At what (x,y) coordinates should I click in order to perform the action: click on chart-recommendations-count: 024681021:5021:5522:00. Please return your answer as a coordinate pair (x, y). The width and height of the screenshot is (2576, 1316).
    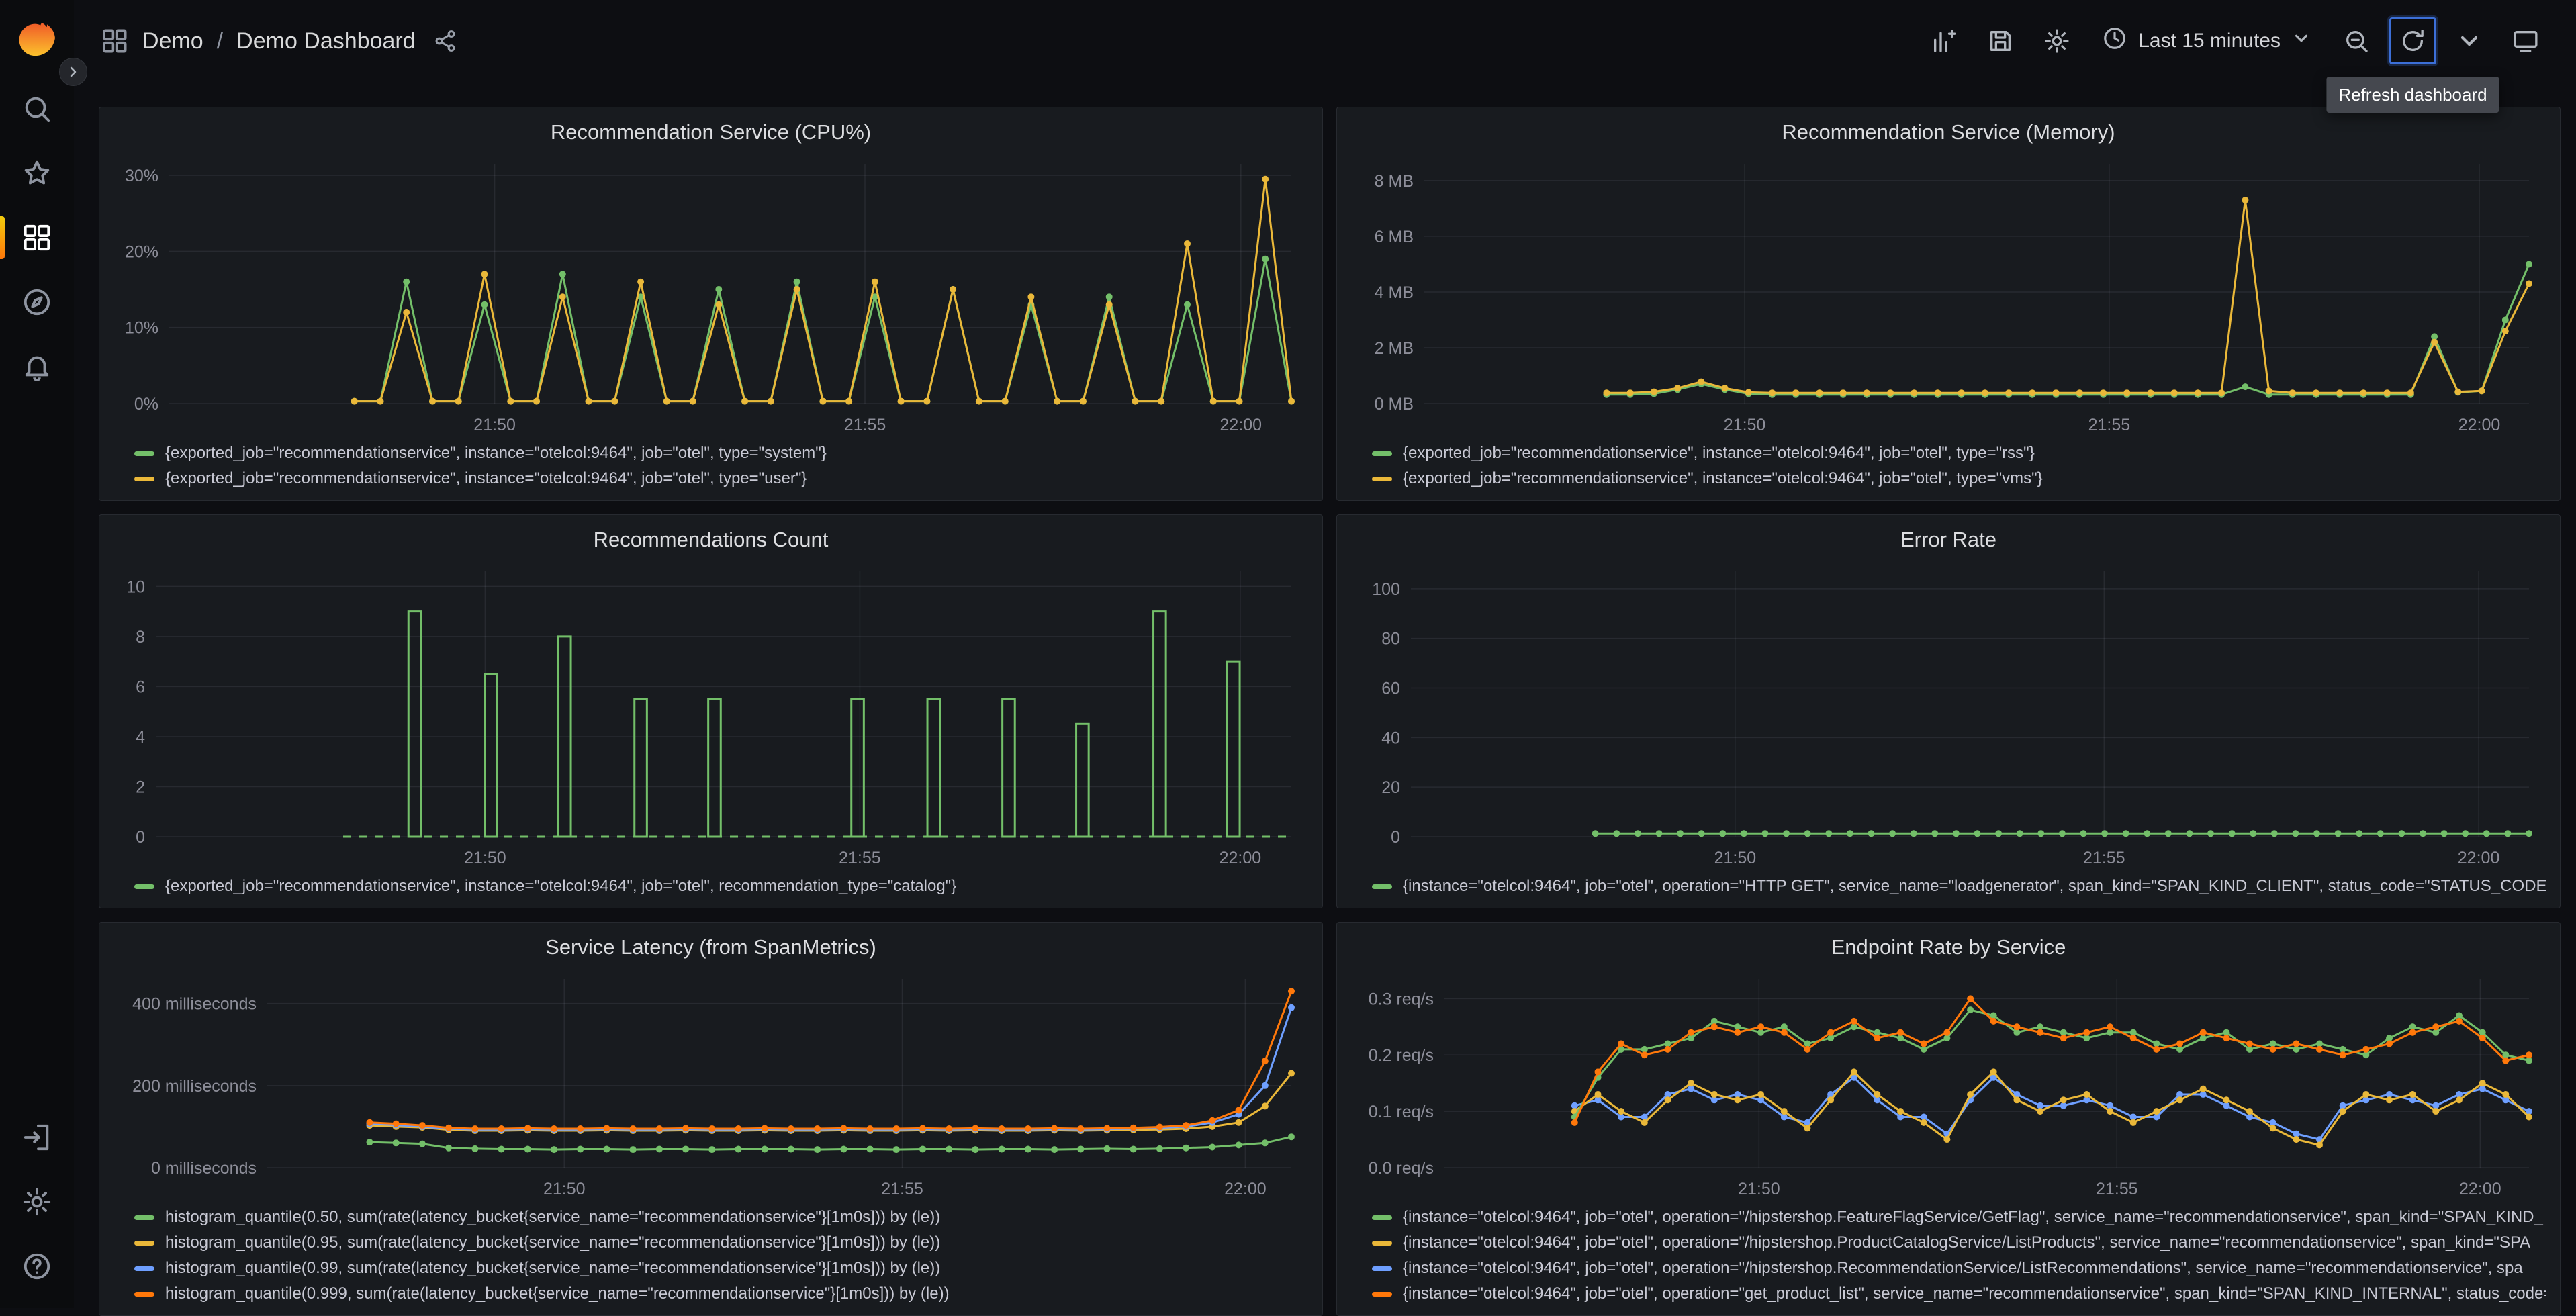
    Looking at the image, I should click on (711, 715).